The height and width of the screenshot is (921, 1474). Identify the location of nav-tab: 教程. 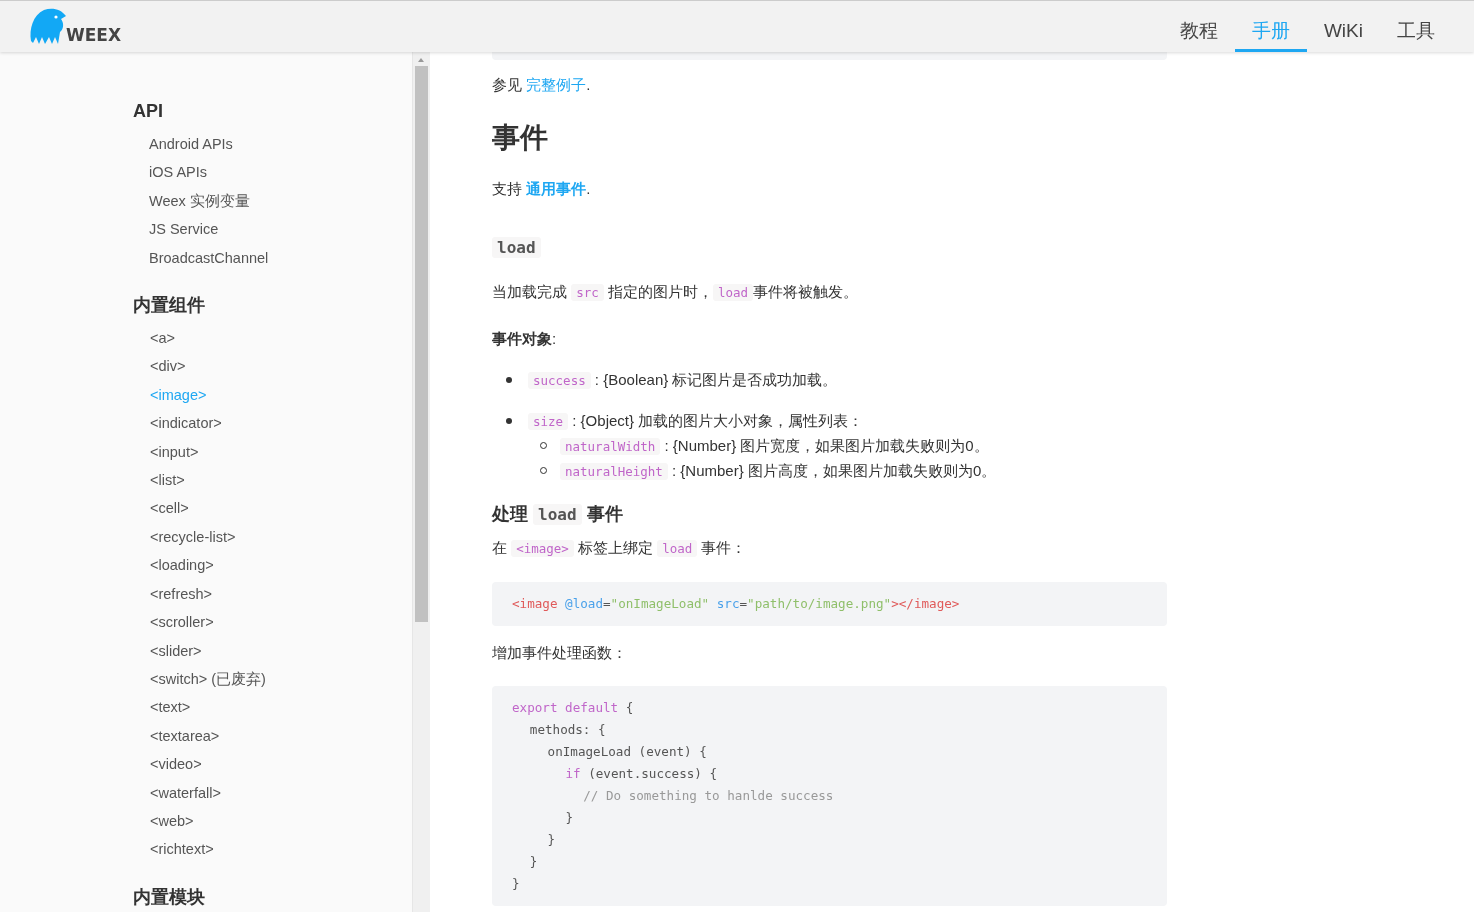
(1198, 26).